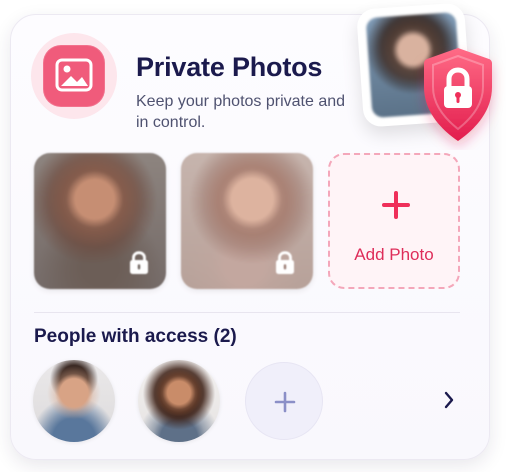 This screenshot has width=508, height=472. I want to click on page-subtitle: Keep your photos private and in control., so click(241, 112).